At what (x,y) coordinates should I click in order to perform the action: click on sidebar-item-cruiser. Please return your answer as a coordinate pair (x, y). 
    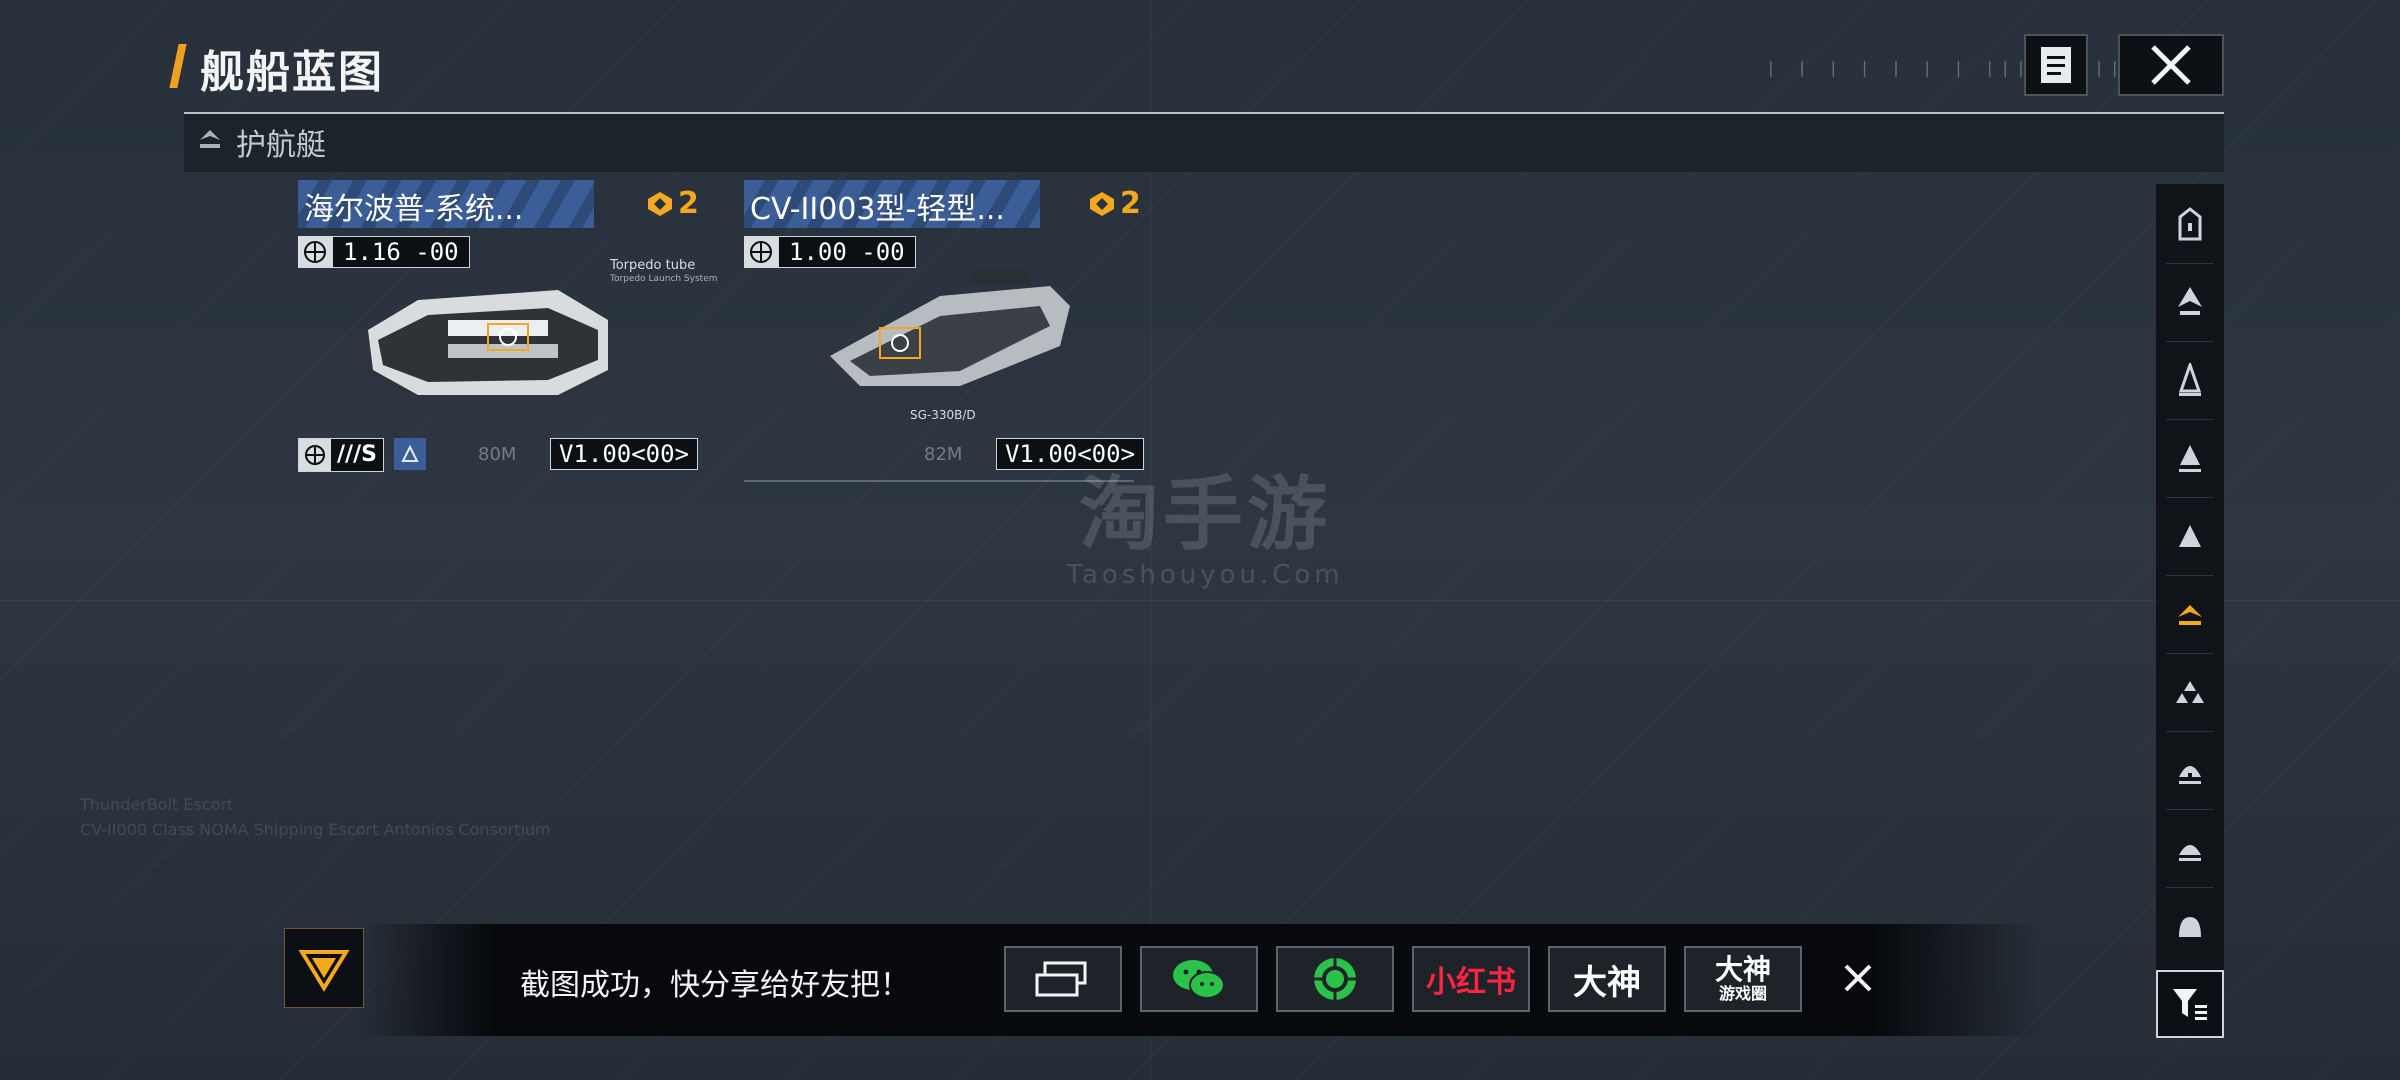
    Looking at the image, I should click on (2190, 380).